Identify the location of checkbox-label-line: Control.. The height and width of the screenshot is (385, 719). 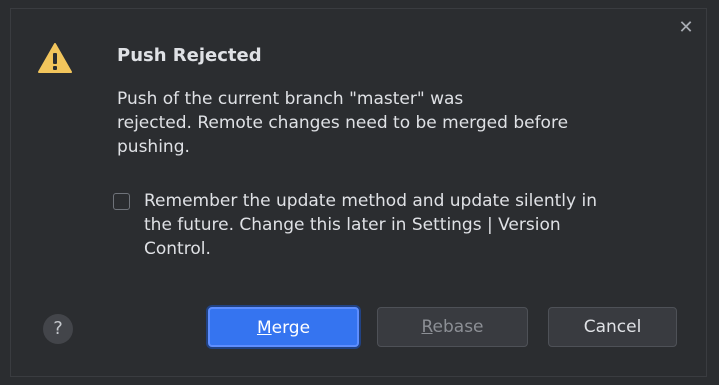
(177, 249).